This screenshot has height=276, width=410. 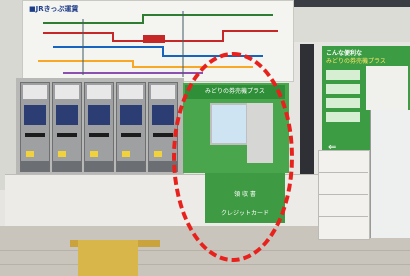 What do you see at coordinates (356, 61) in the screenshot?
I see `sign-subtitle: みどりの券売機プラス` at bounding box center [356, 61].